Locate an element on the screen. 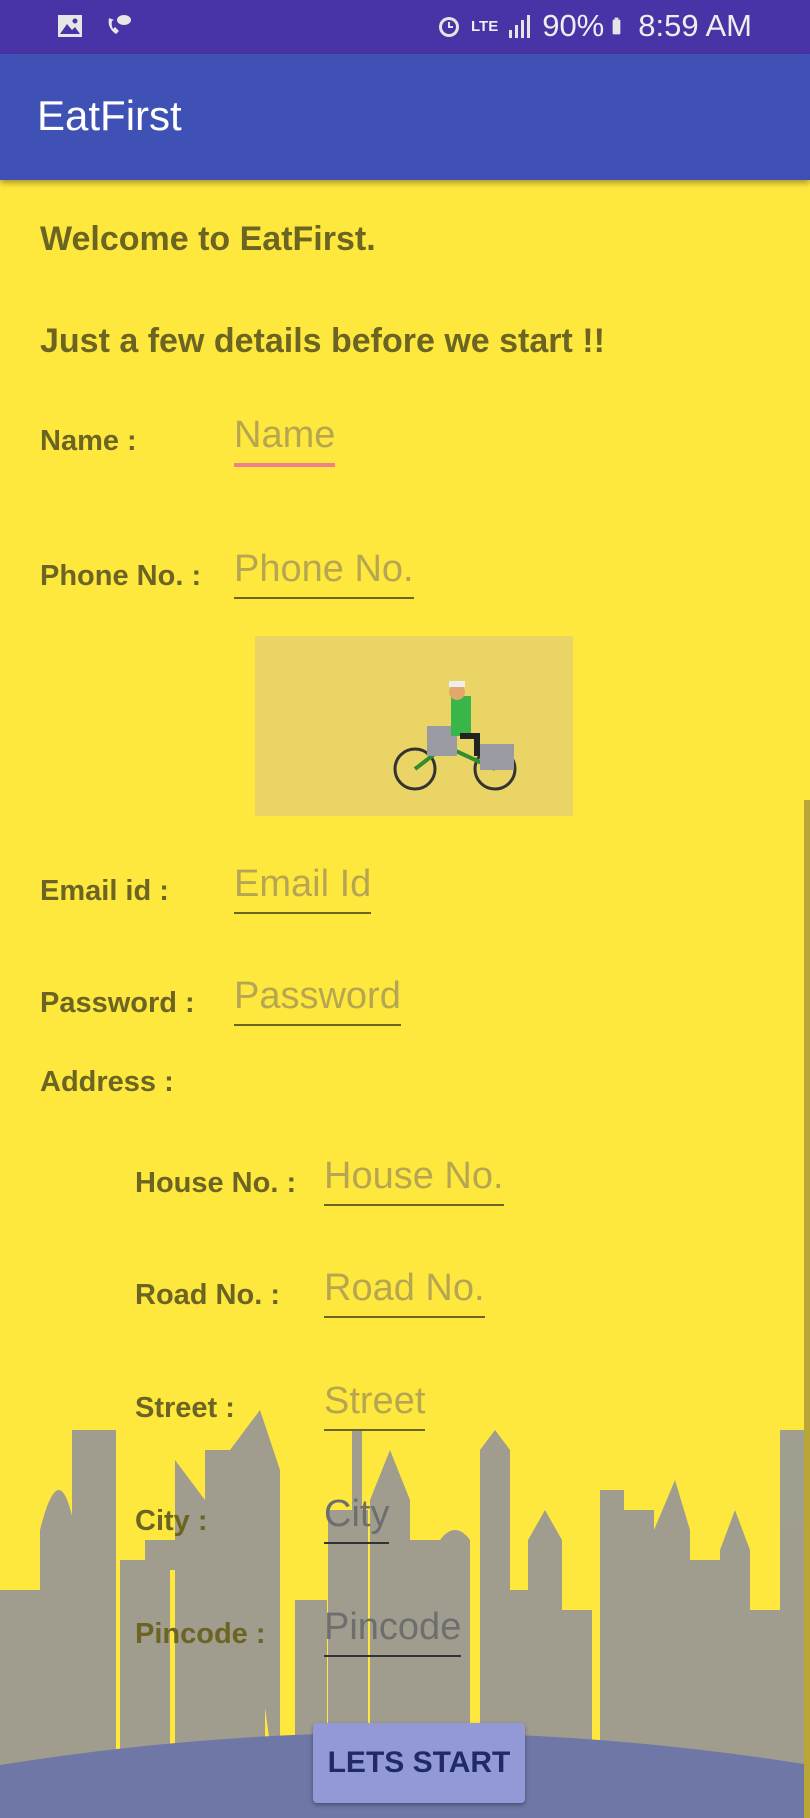  phone-label: Phone No. : is located at coordinates (121, 576).